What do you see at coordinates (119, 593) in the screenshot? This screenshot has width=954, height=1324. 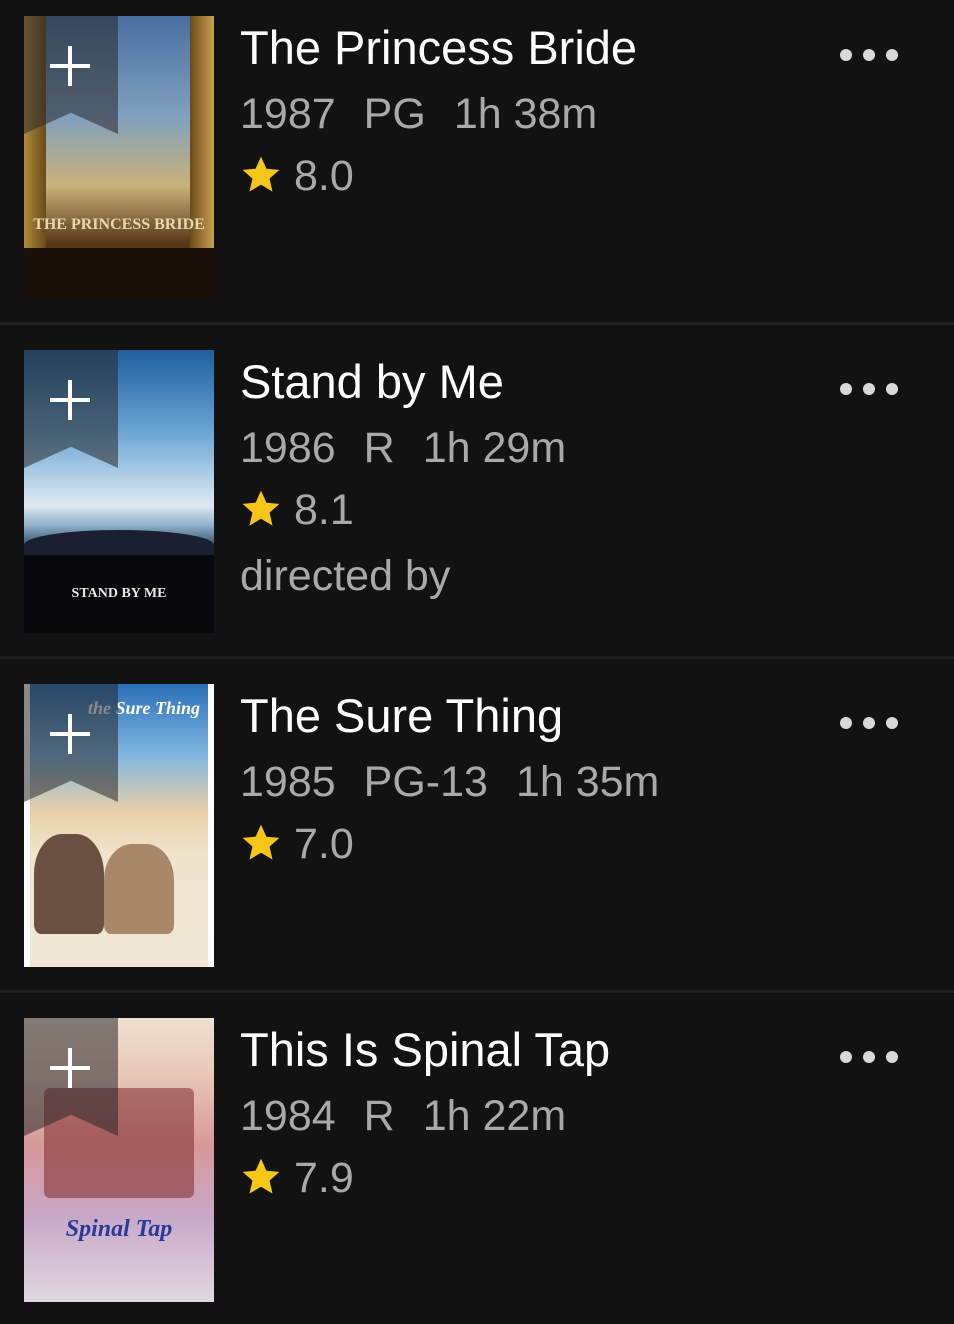 I see `poster-caption: STAND BY ME` at bounding box center [119, 593].